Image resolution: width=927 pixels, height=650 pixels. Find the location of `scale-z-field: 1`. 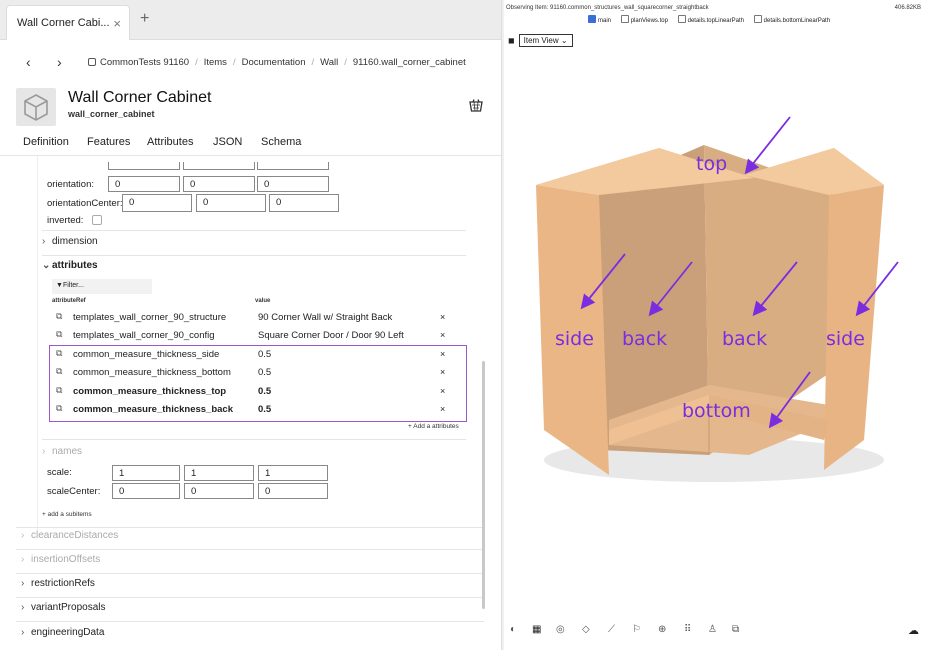

scale-z-field: 1 is located at coordinates (293, 473).